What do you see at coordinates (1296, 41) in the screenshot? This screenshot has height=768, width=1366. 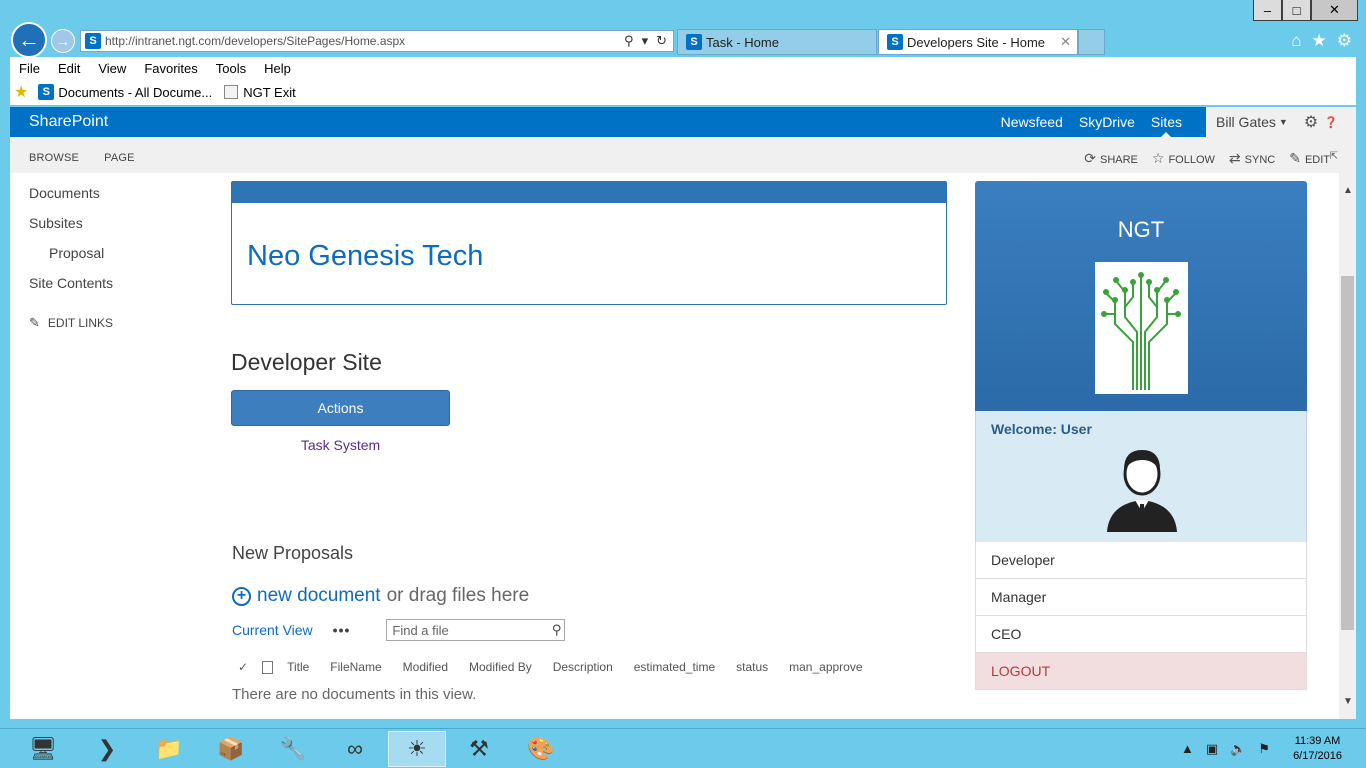 I see `home-icon: ⌂` at bounding box center [1296, 41].